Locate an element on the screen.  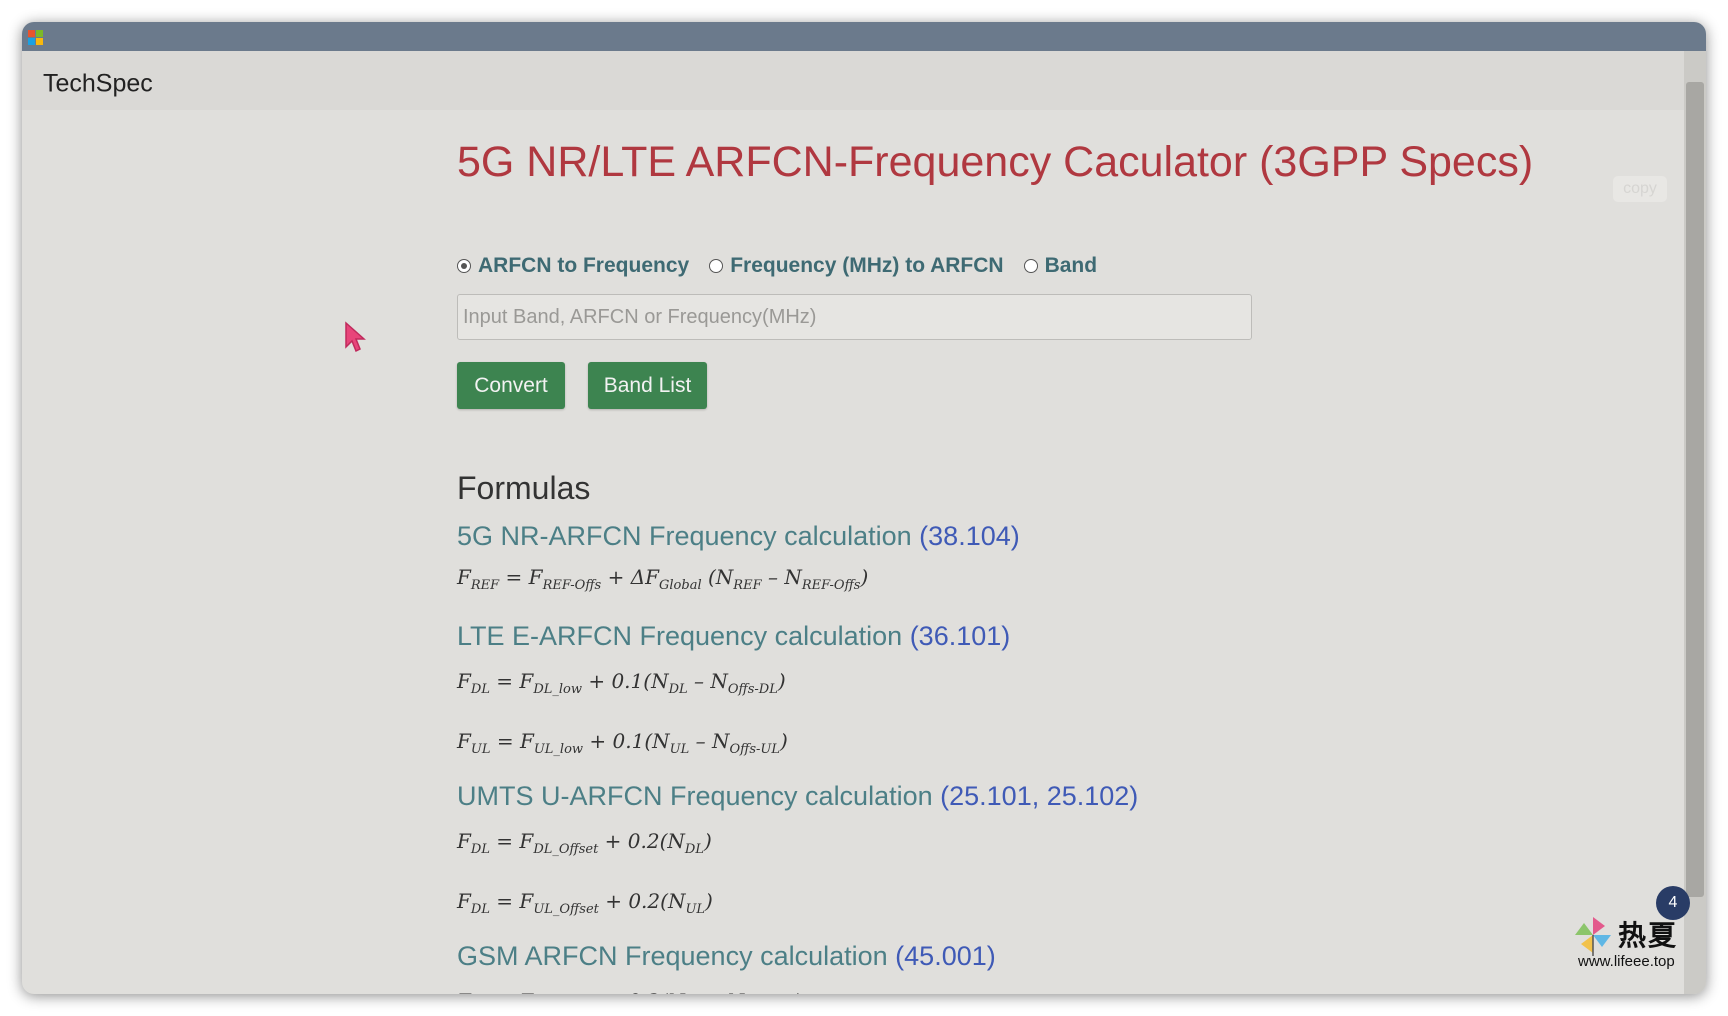
gsm-formula-title: GSM ARFCN Frequency calculation (45.001) is located at coordinates (726, 956).